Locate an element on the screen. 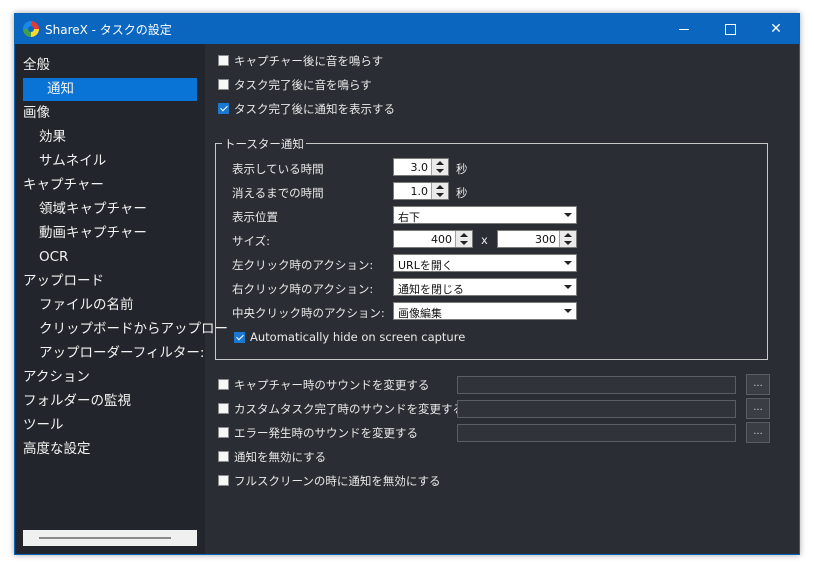 This screenshot has width=814, height=570. error-sound-path-input is located at coordinates (596, 433).